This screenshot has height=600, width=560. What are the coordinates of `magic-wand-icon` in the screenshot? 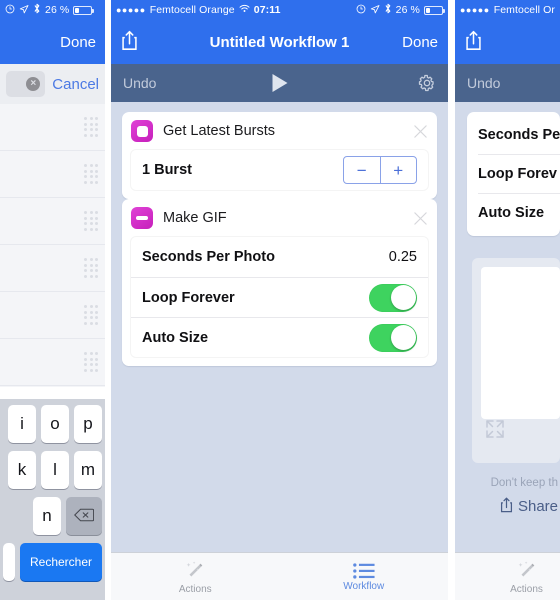 It's located at (527, 571).